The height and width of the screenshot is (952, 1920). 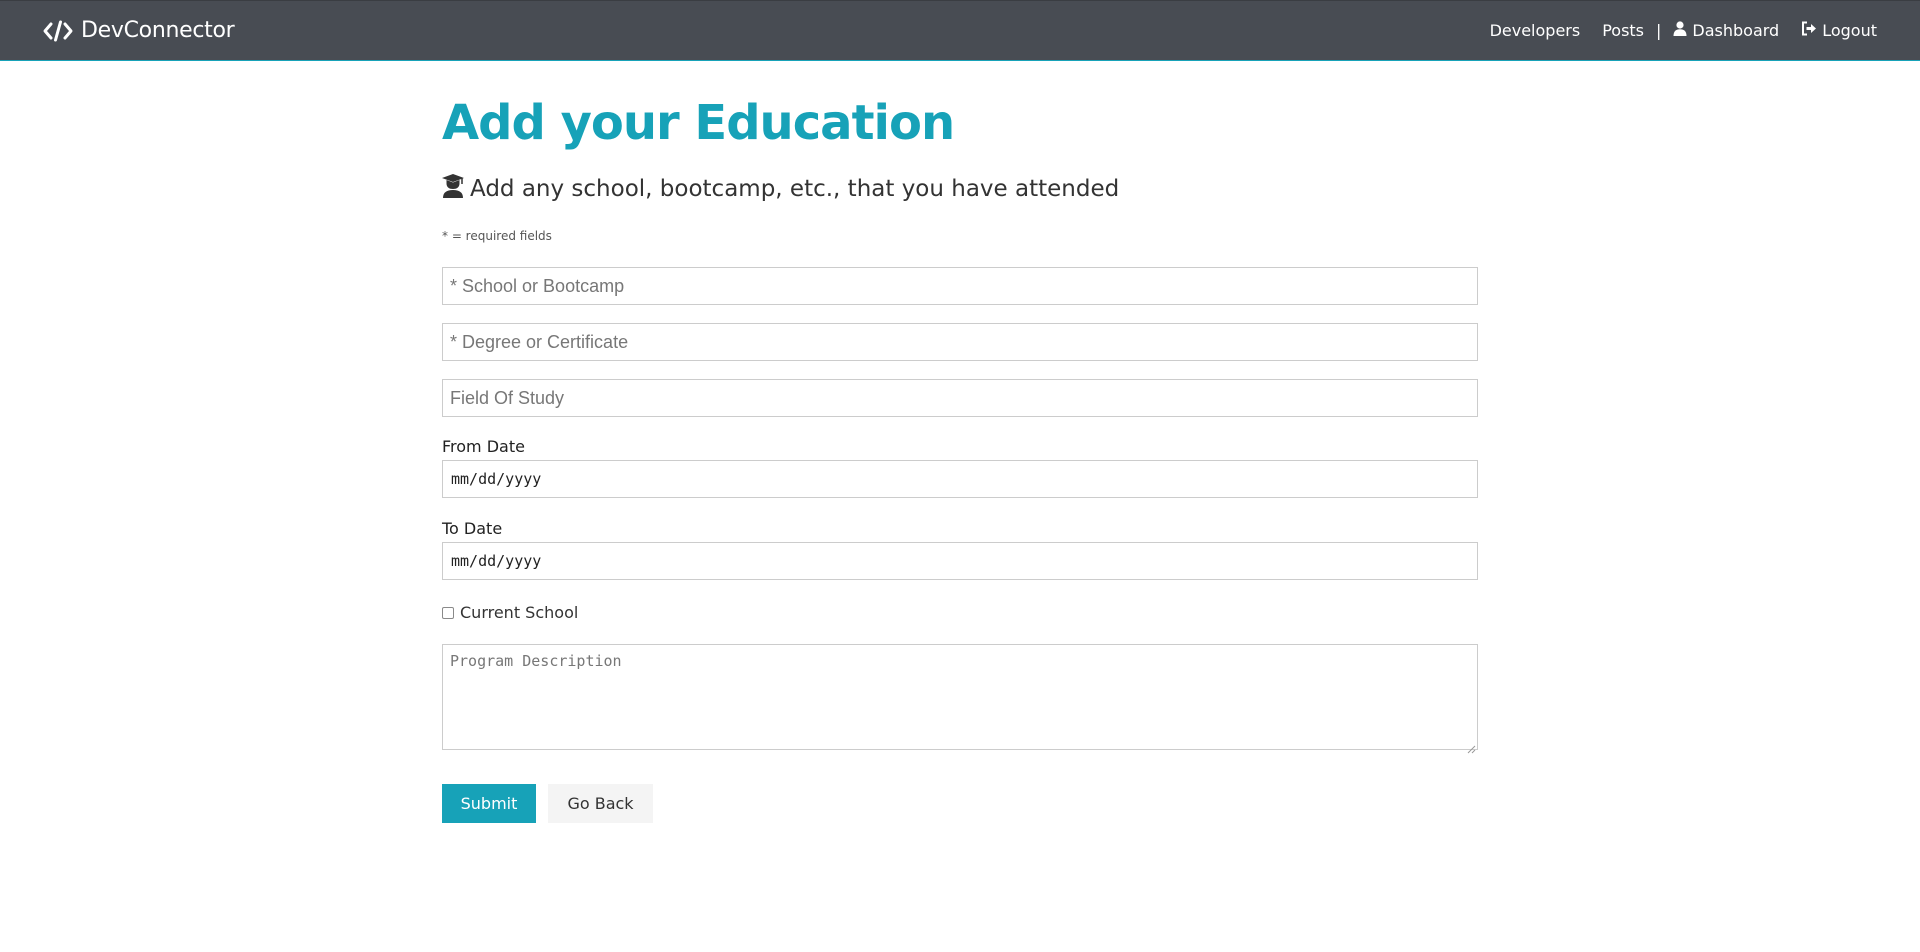 I want to click on nav-developers: Developers, so click(x=1535, y=30).